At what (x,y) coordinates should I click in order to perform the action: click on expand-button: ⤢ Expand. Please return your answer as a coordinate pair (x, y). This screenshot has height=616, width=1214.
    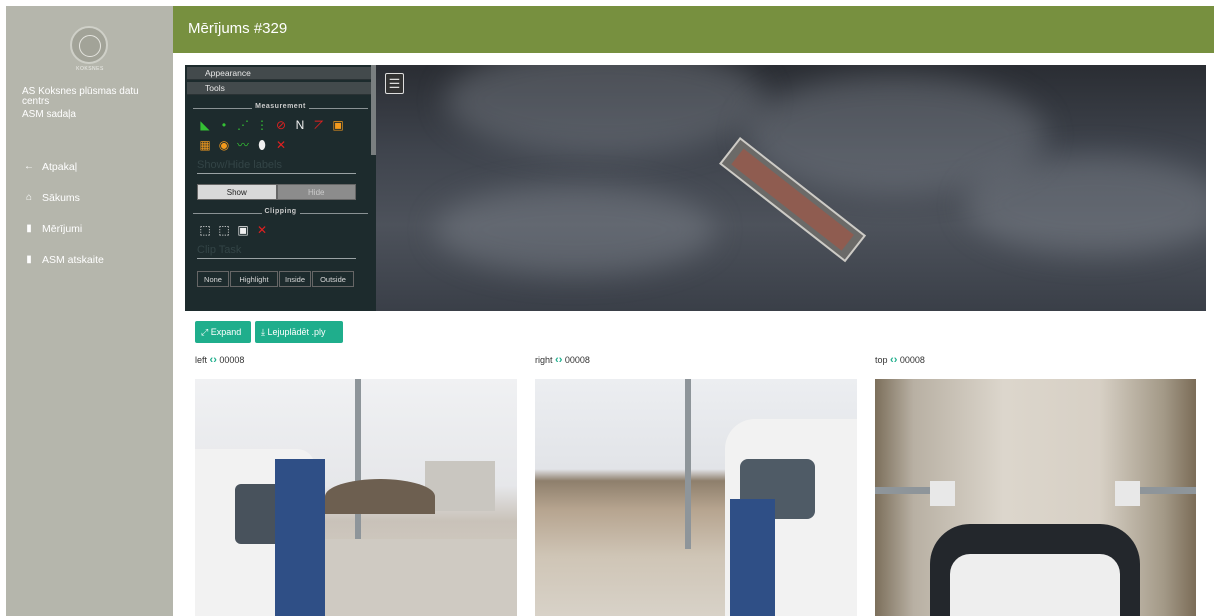
    Looking at the image, I should click on (223, 332).